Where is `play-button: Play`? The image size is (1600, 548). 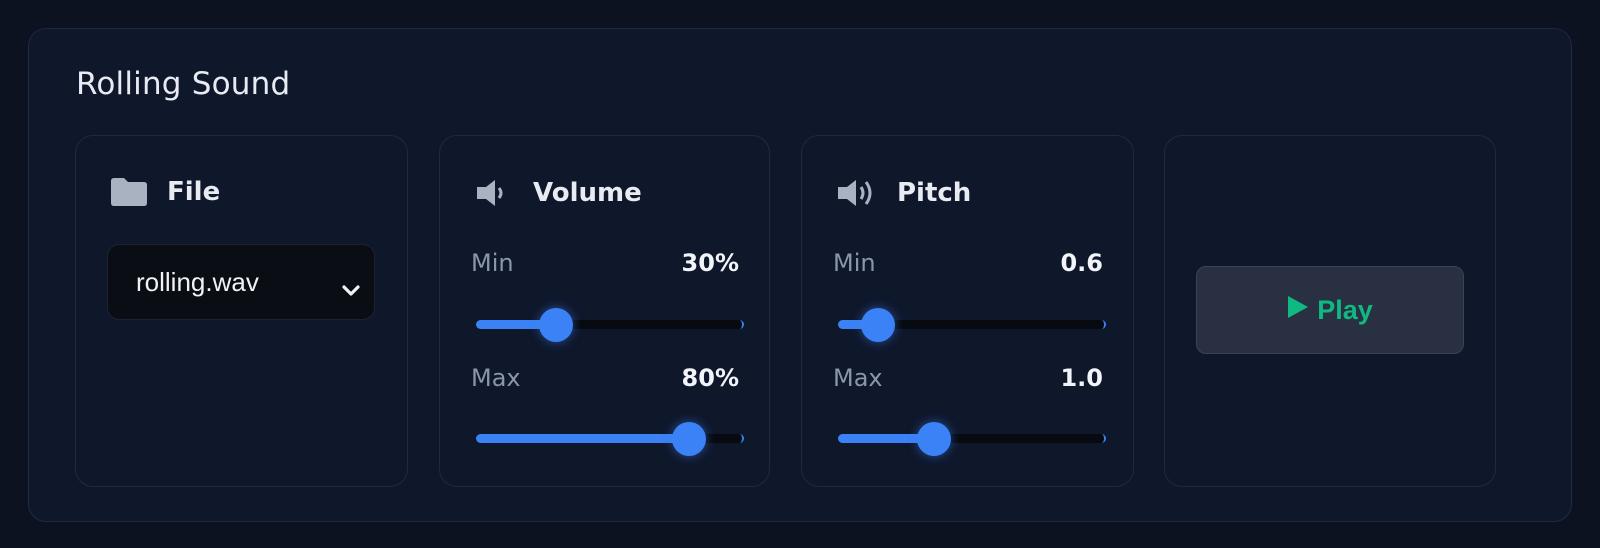 play-button: Play is located at coordinates (1330, 310).